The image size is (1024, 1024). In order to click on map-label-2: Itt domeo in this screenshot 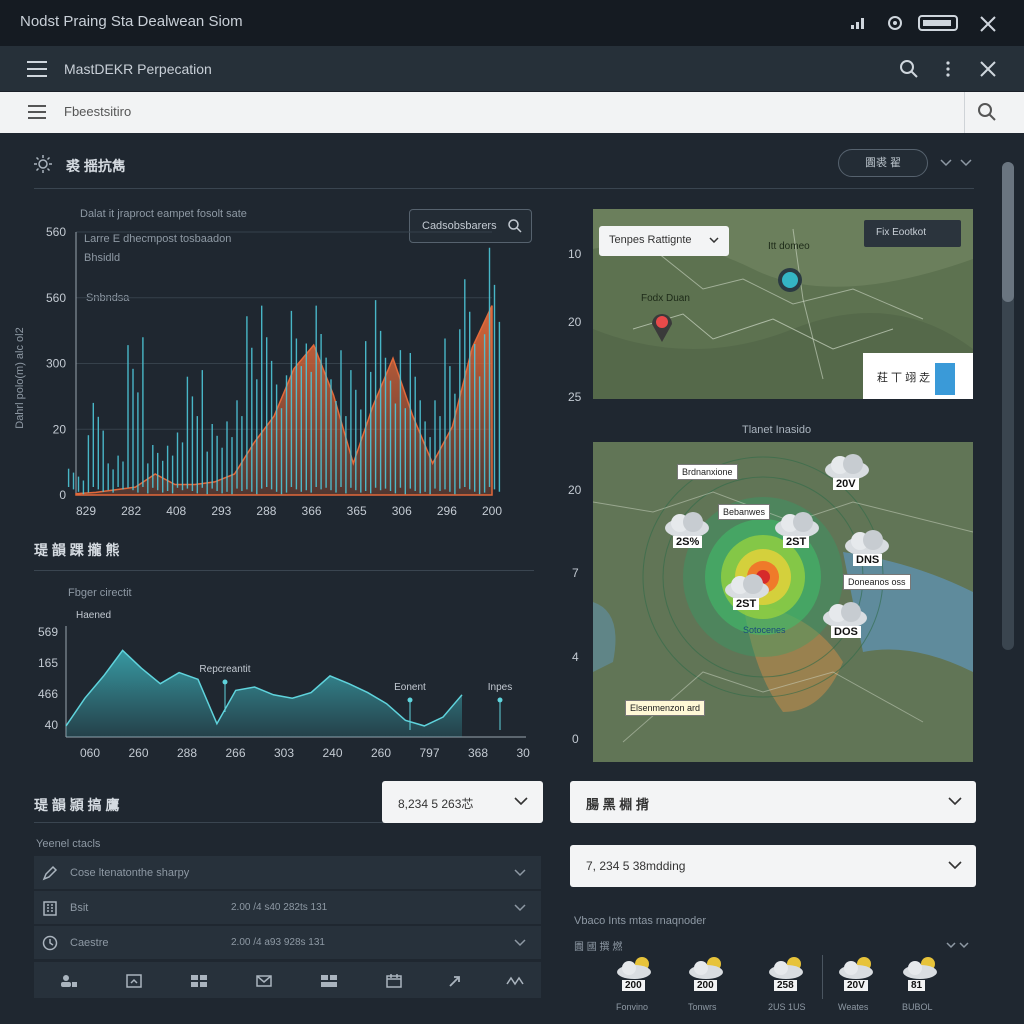, I will do `click(789, 246)`.